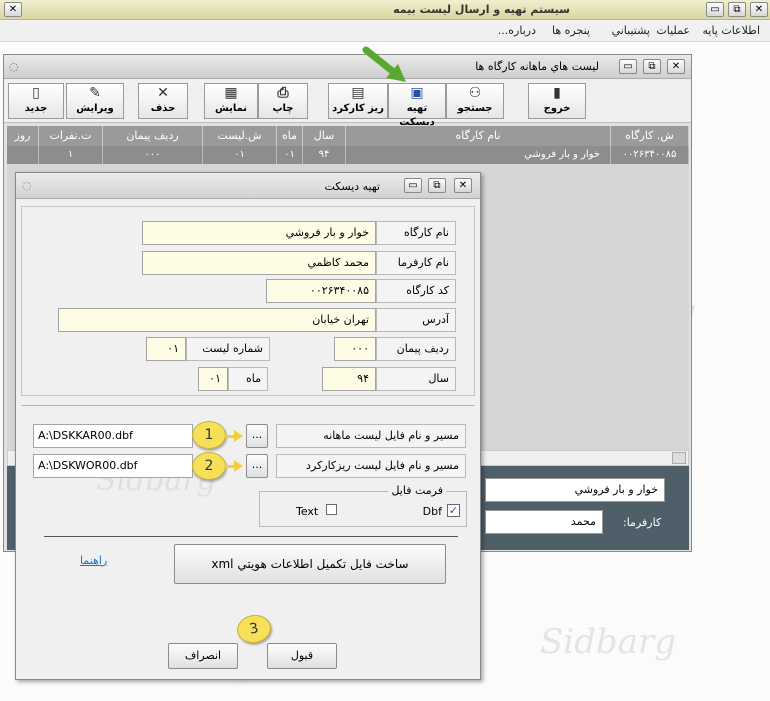 The image size is (770, 701). Describe the element at coordinates (248, 186) in the screenshot. I see `dialog-titlebar: ◌ تهيه ديسکت ▭ ⧉ ✕` at that location.